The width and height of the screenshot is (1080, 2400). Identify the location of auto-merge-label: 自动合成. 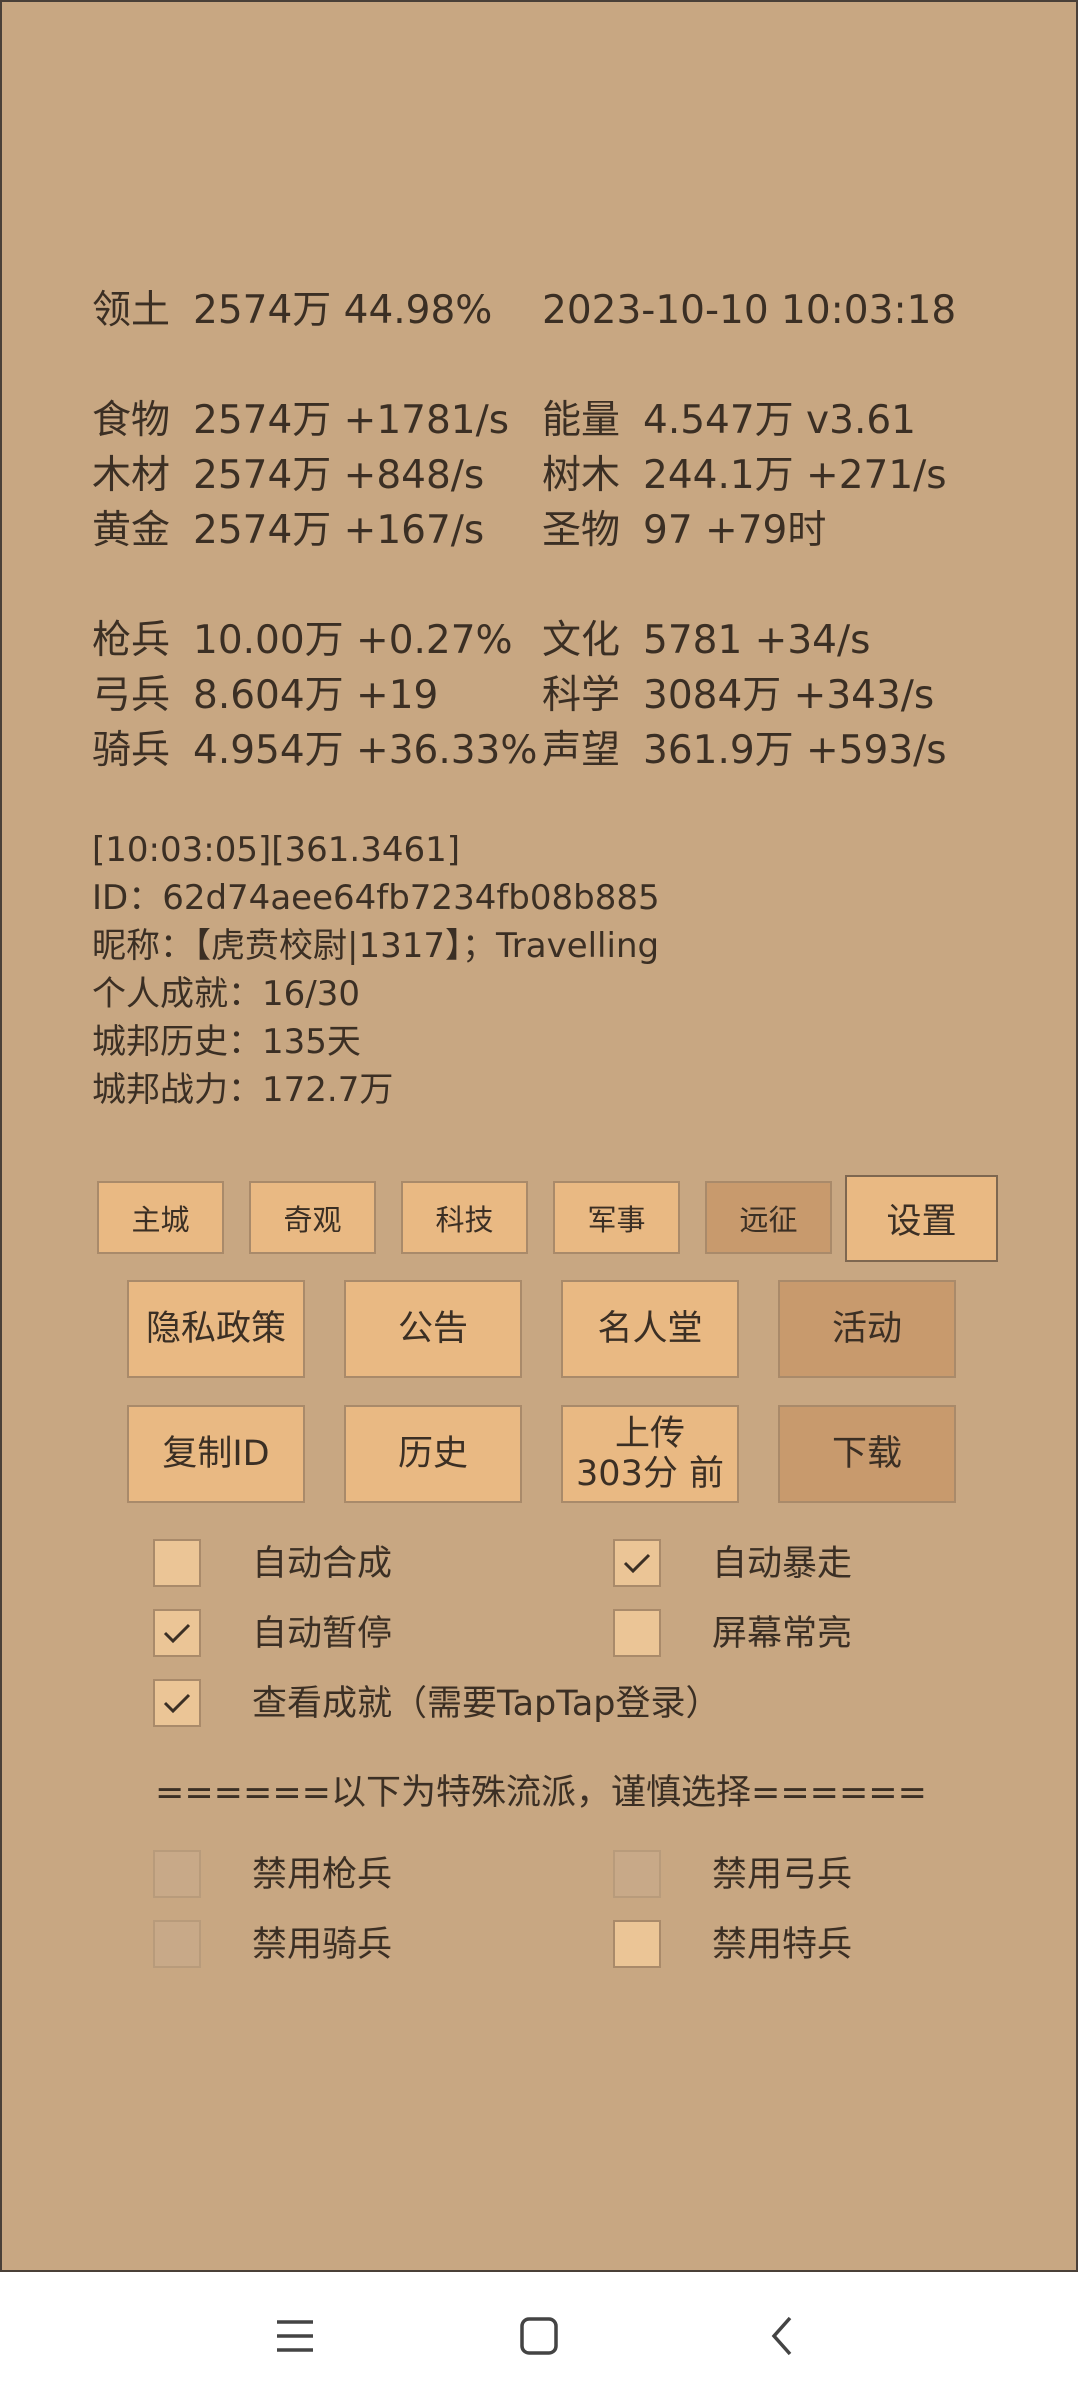
(322, 1564).